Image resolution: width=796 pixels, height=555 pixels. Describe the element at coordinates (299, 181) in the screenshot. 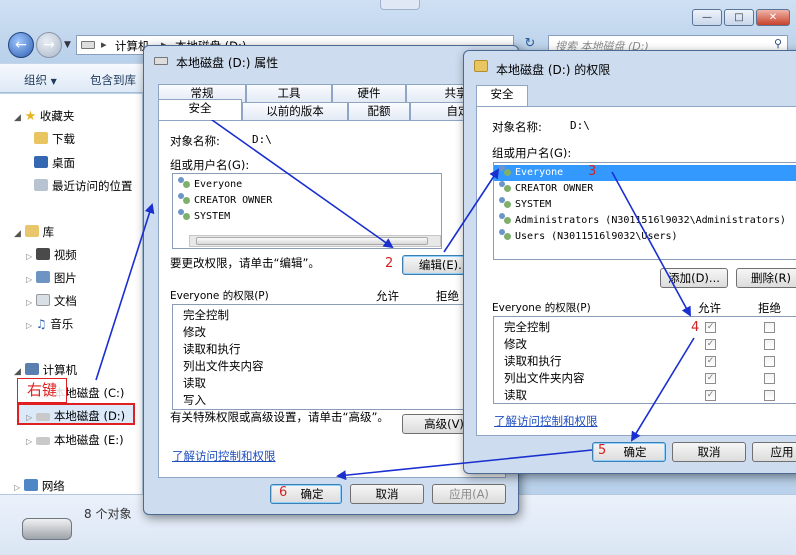

I see `arrow-to-edit-button` at that location.